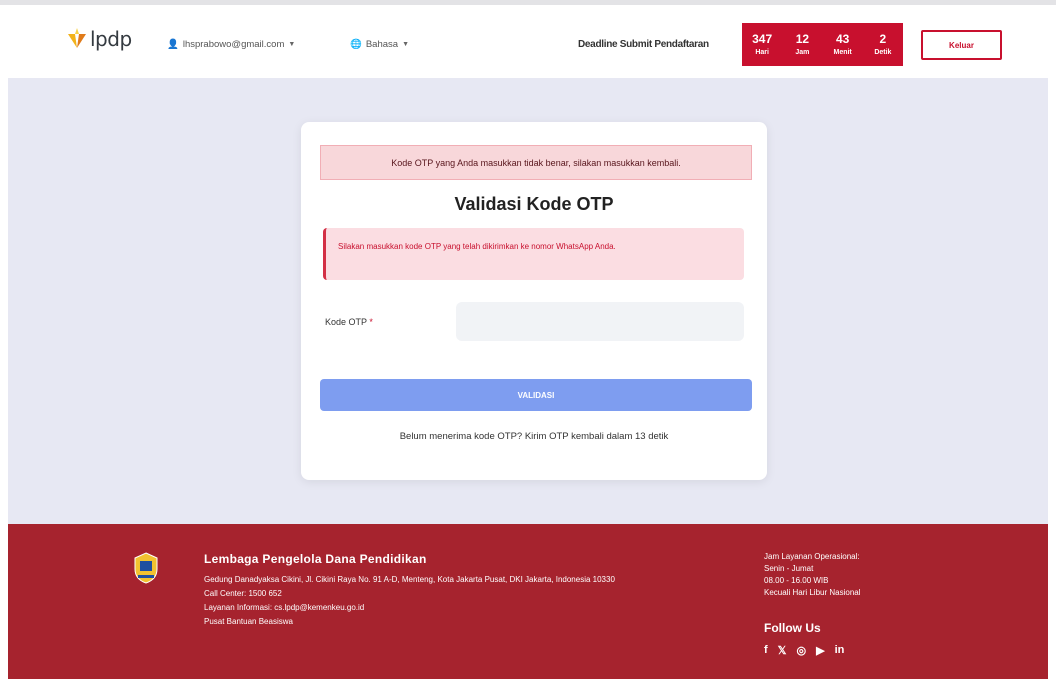  I want to click on language-menu: 🌐 Bahasa ▼, so click(379, 44).